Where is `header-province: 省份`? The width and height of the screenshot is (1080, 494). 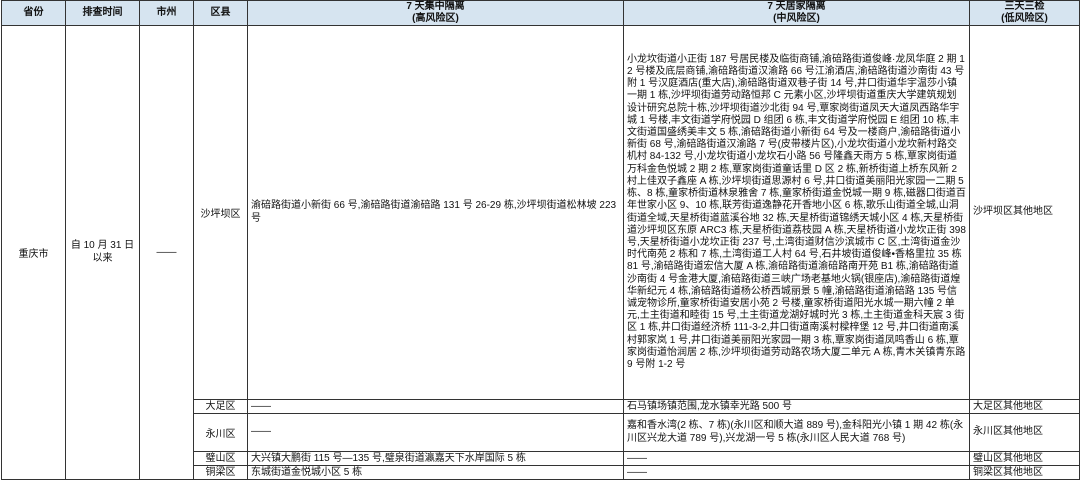
header-province: 省份 is located at coordinates (33, 13).